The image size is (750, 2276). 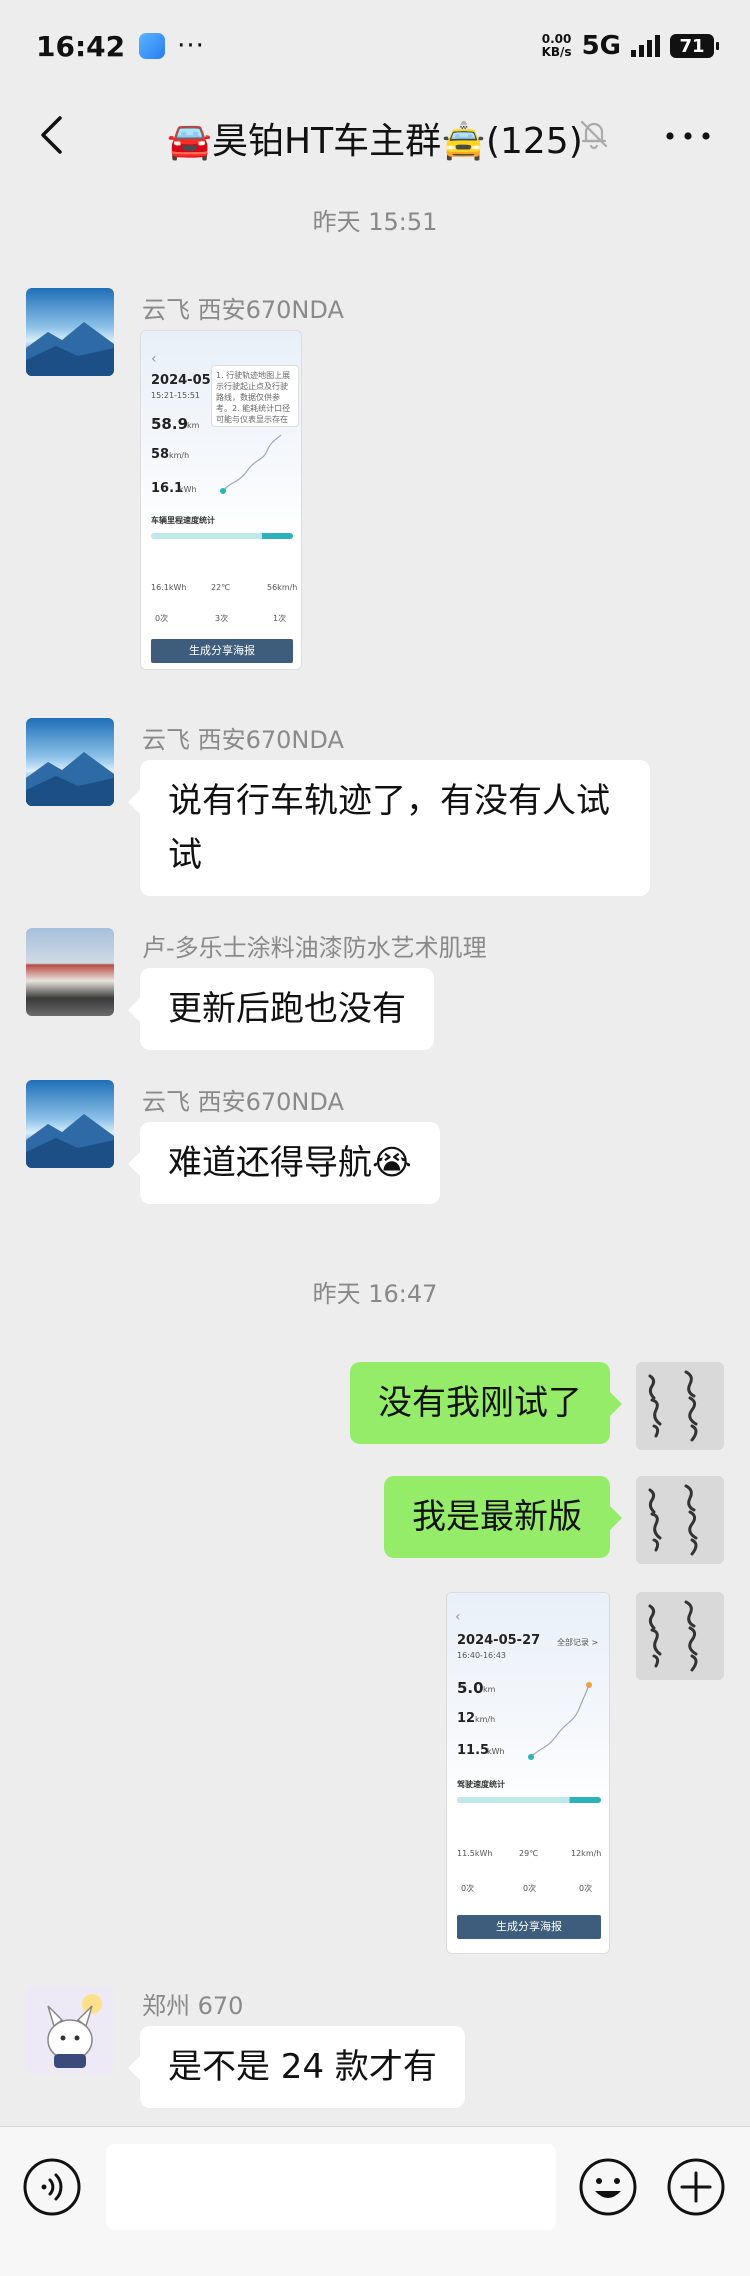 I want to click on message-bubble: 难道还得导航😭, so click(x=284, y=1163).